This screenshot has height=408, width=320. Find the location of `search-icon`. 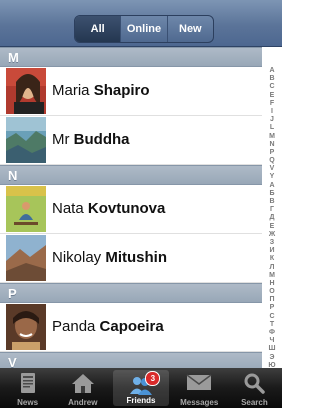

search-icon is located at coordinates (255, 383).